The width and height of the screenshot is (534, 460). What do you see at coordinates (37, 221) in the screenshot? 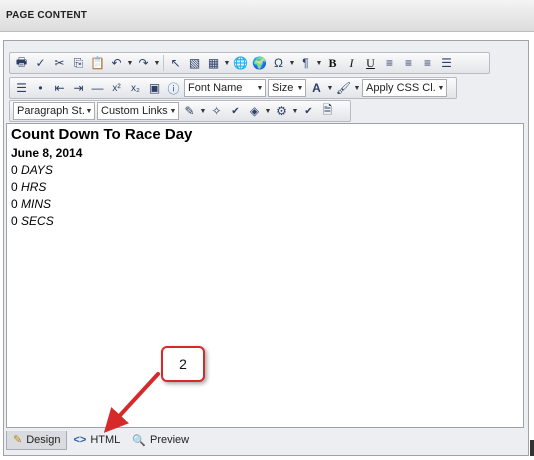
I see `countdown-unit: SECS` at bounding box center [37, 221].